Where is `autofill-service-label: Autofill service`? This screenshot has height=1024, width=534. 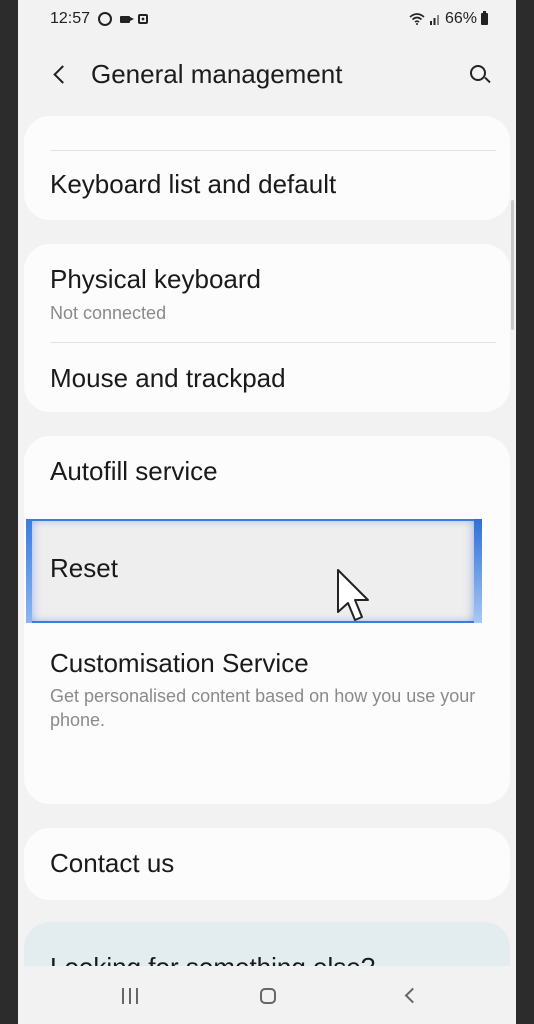 autofill-service-label: Autofill service is located at coordinates (134, 471).